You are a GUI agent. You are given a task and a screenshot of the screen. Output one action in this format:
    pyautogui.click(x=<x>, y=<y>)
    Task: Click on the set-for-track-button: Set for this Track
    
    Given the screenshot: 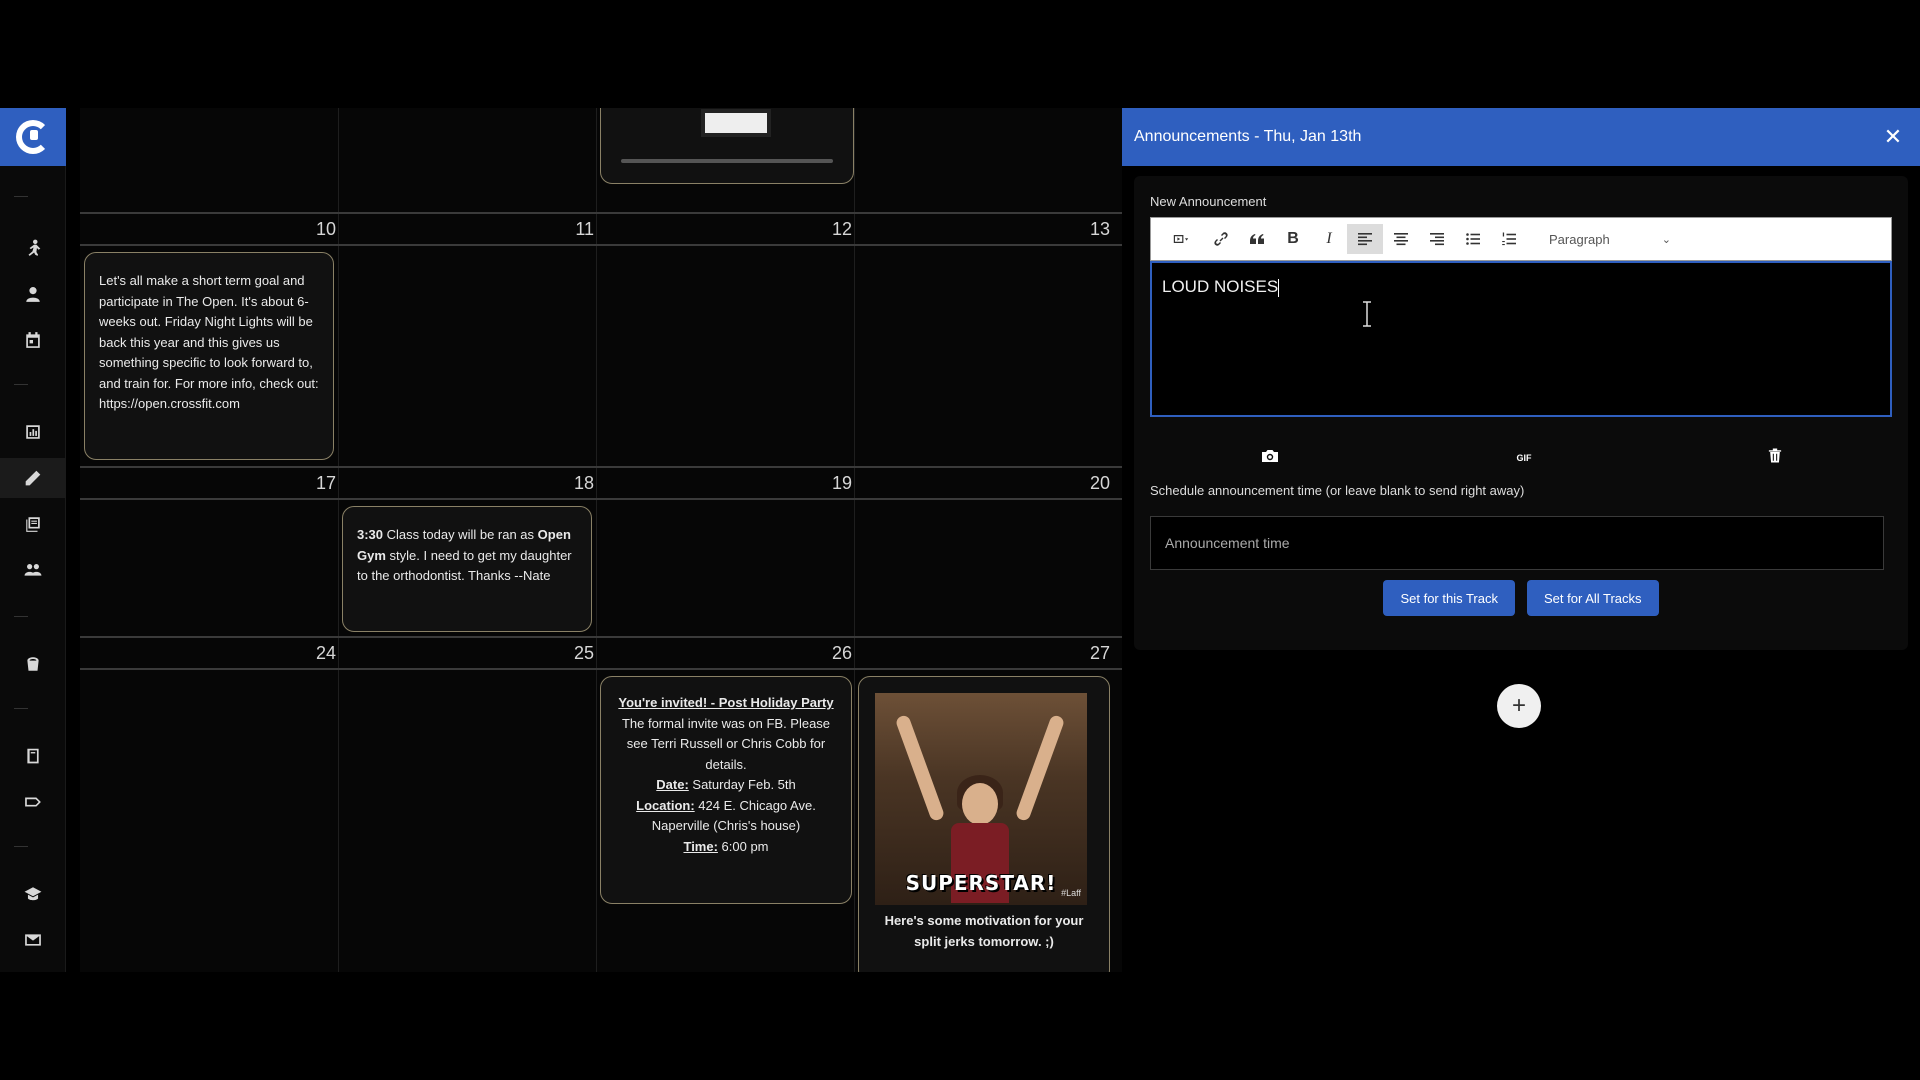 What is the action you would take?
    pyautogui.click(x=1449, y=598)
    